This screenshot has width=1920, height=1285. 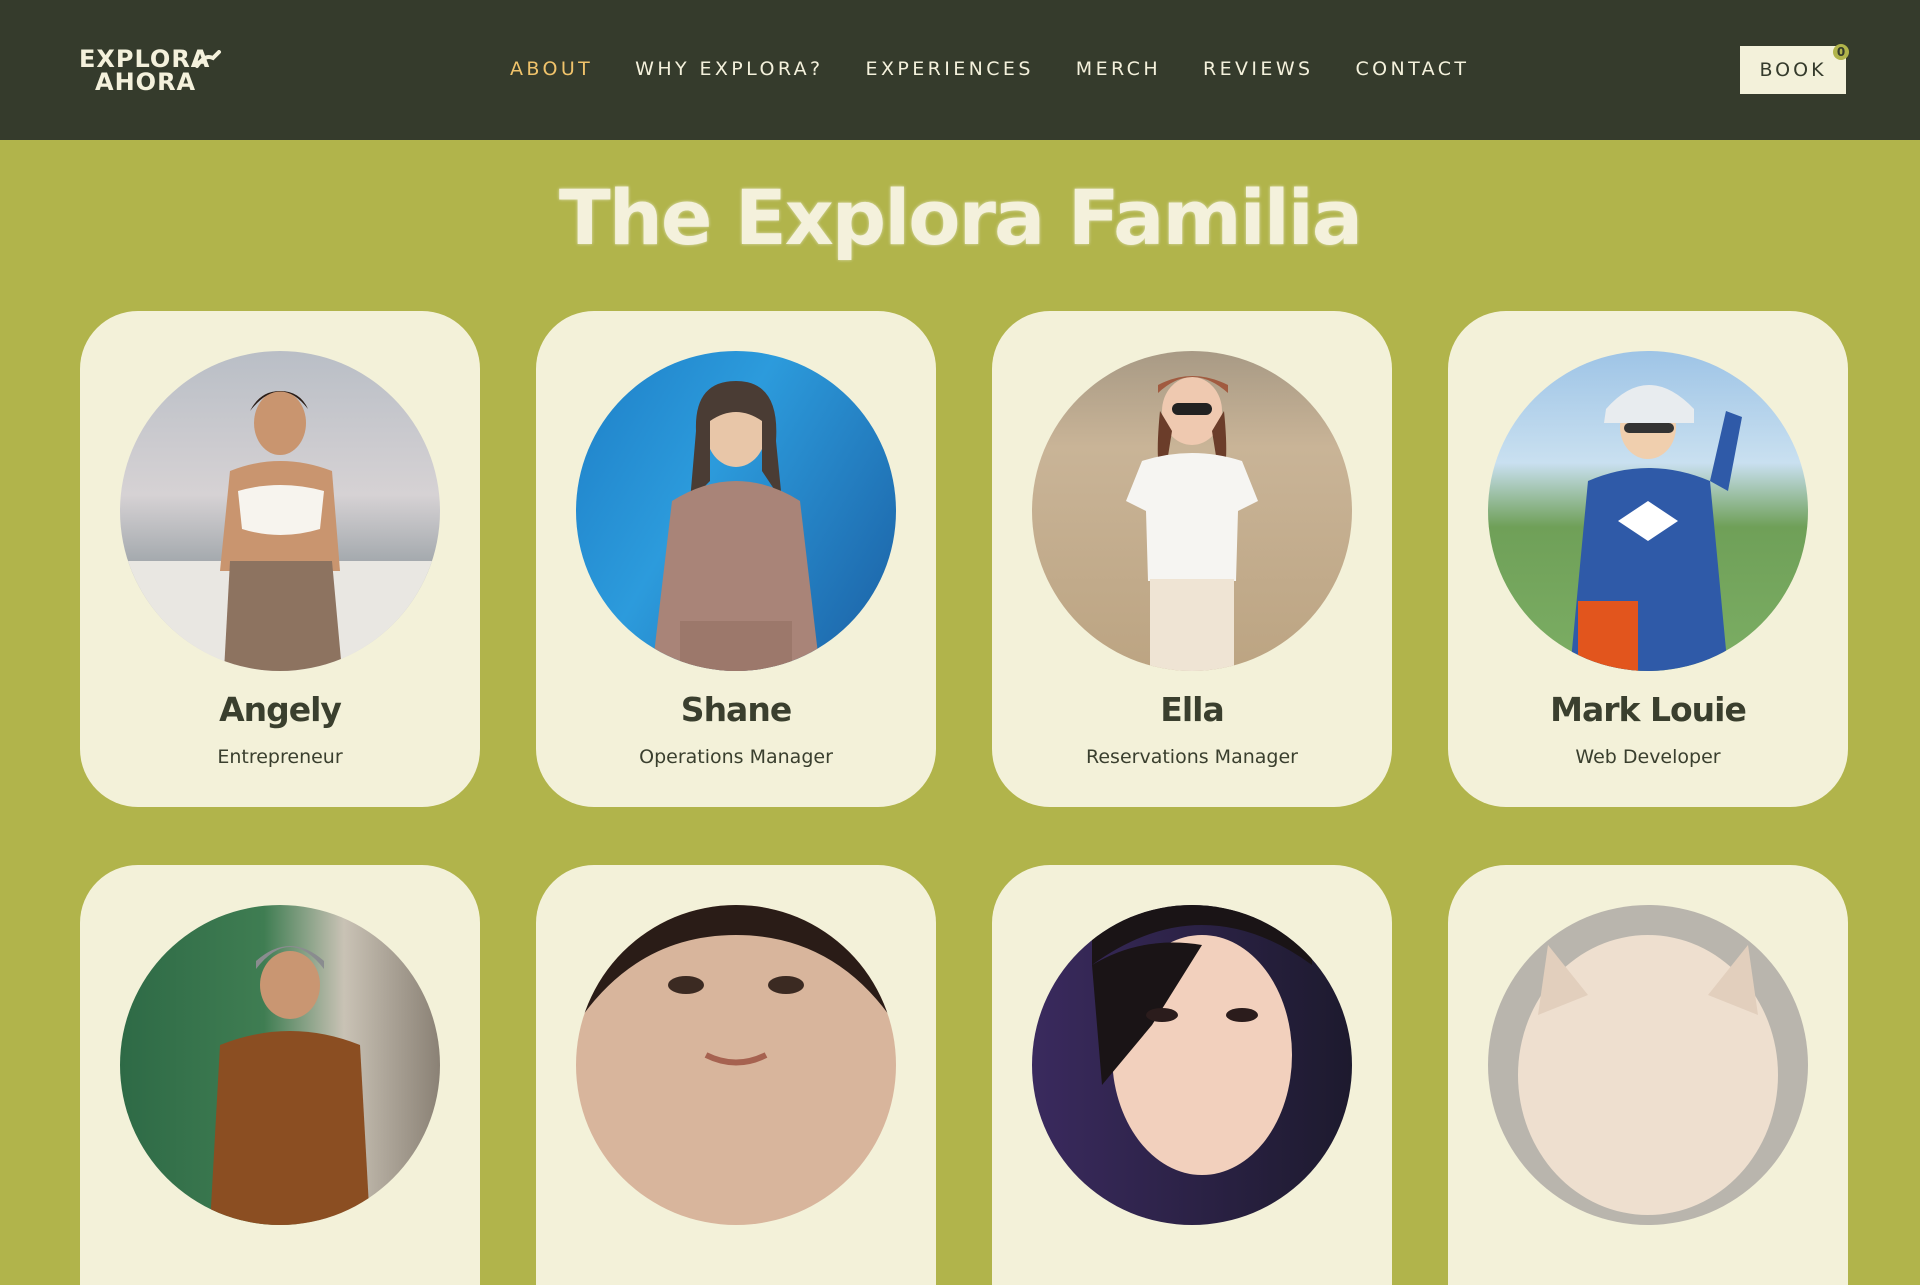 I want to click on team-member-role: Reservations Manager, so click(x=1192, y=757).